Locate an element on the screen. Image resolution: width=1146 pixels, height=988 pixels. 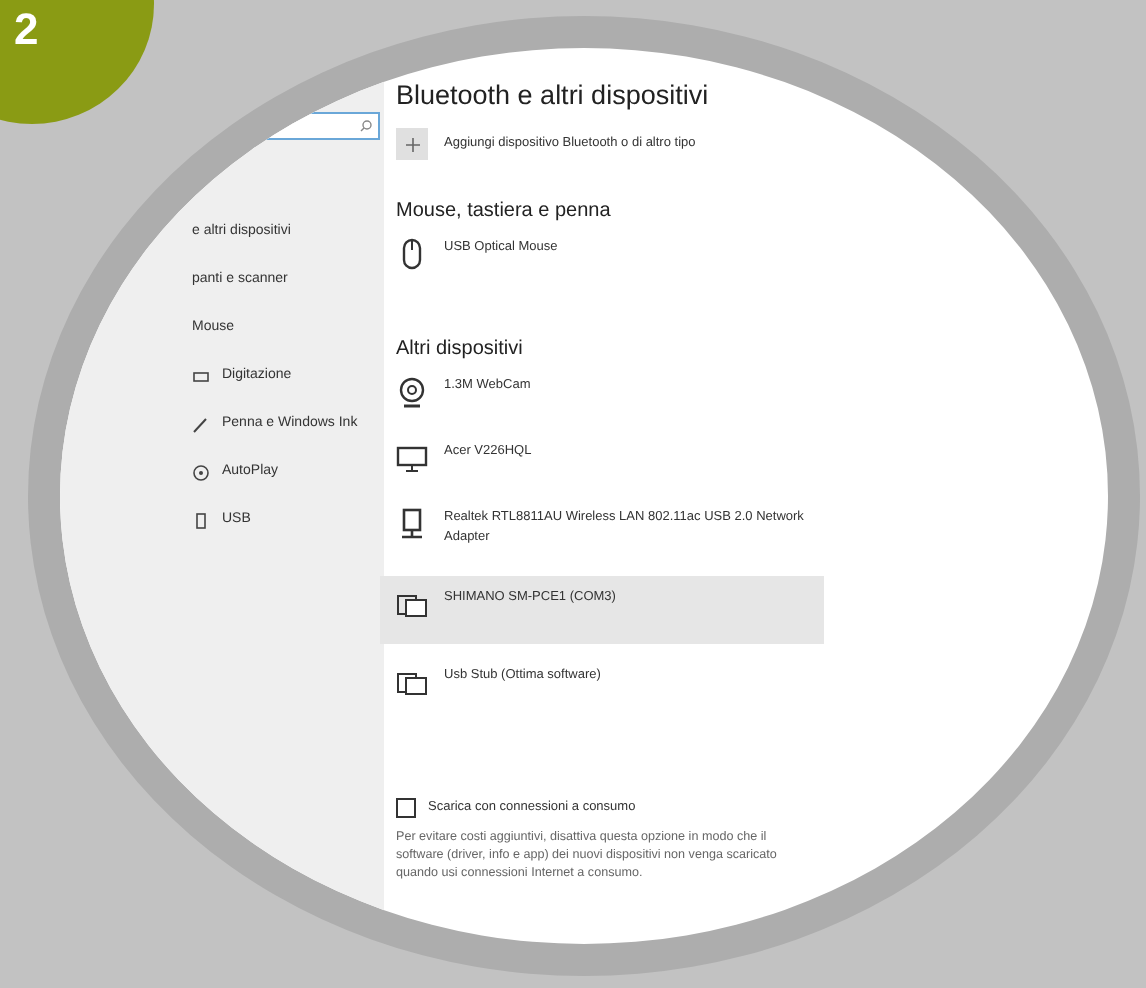
disc-icon is located at coordinates (201, 472).